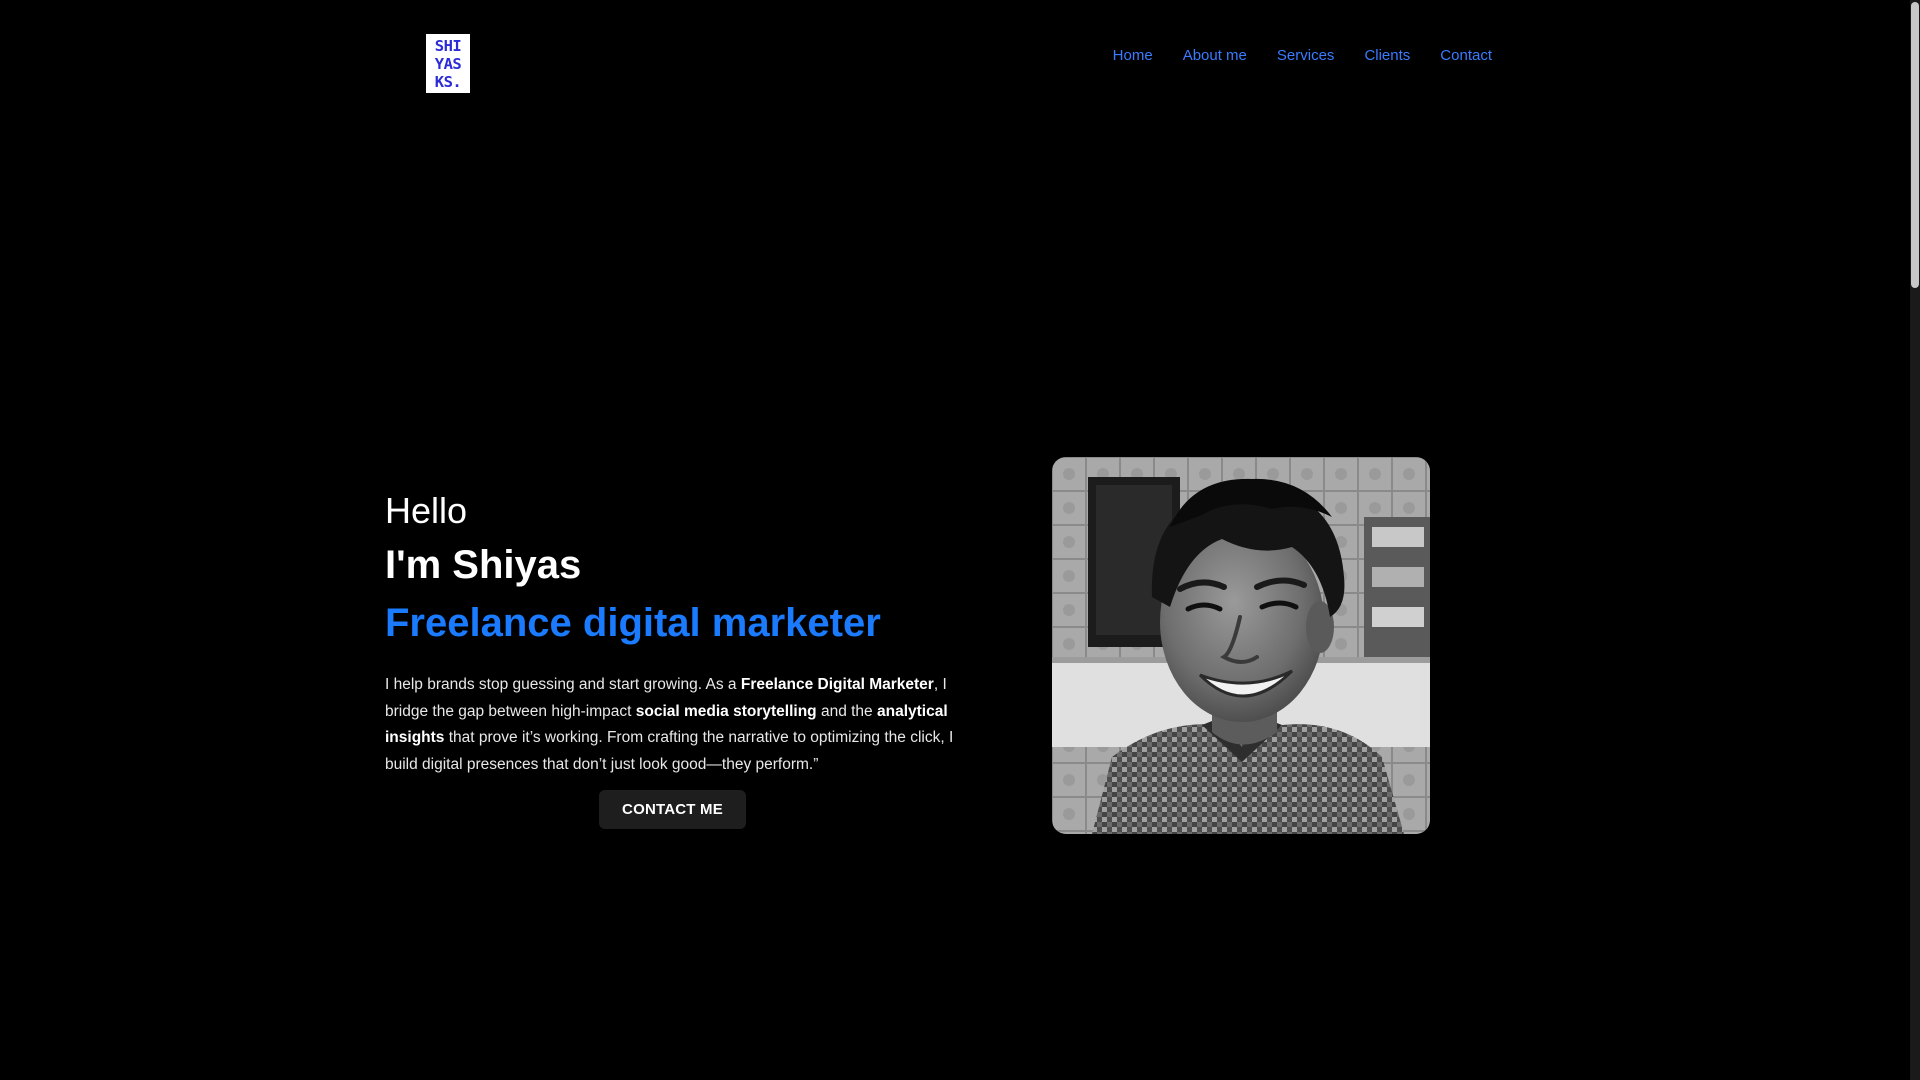  What do you see at coordinates (633, 623) in the screenshot?
I see `hero-role: Freelance digital marketer` at bounding box center [633, 623].